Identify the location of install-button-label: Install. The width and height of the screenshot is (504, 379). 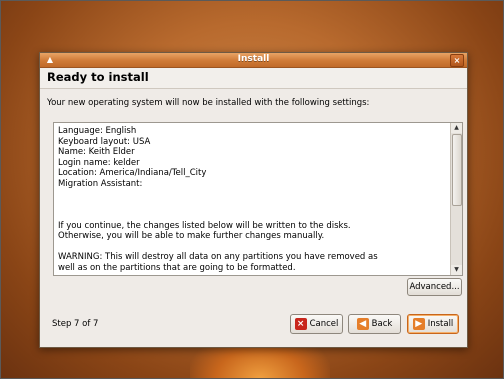
(440, 324).